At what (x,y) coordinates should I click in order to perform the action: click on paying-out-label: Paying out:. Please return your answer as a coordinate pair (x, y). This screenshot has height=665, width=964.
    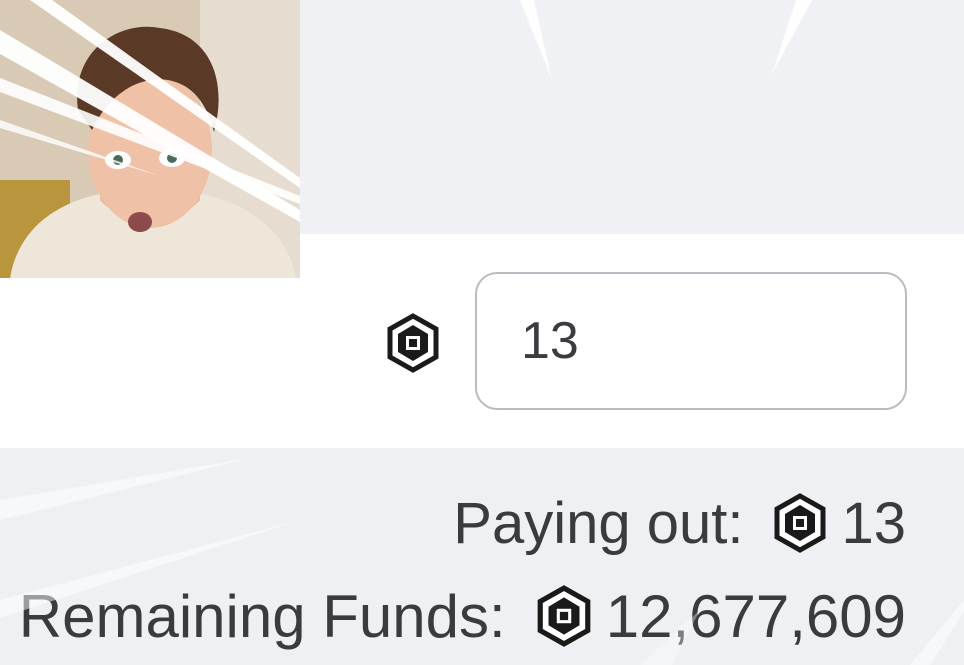
    Looking at the image, I should click on (598, 523).